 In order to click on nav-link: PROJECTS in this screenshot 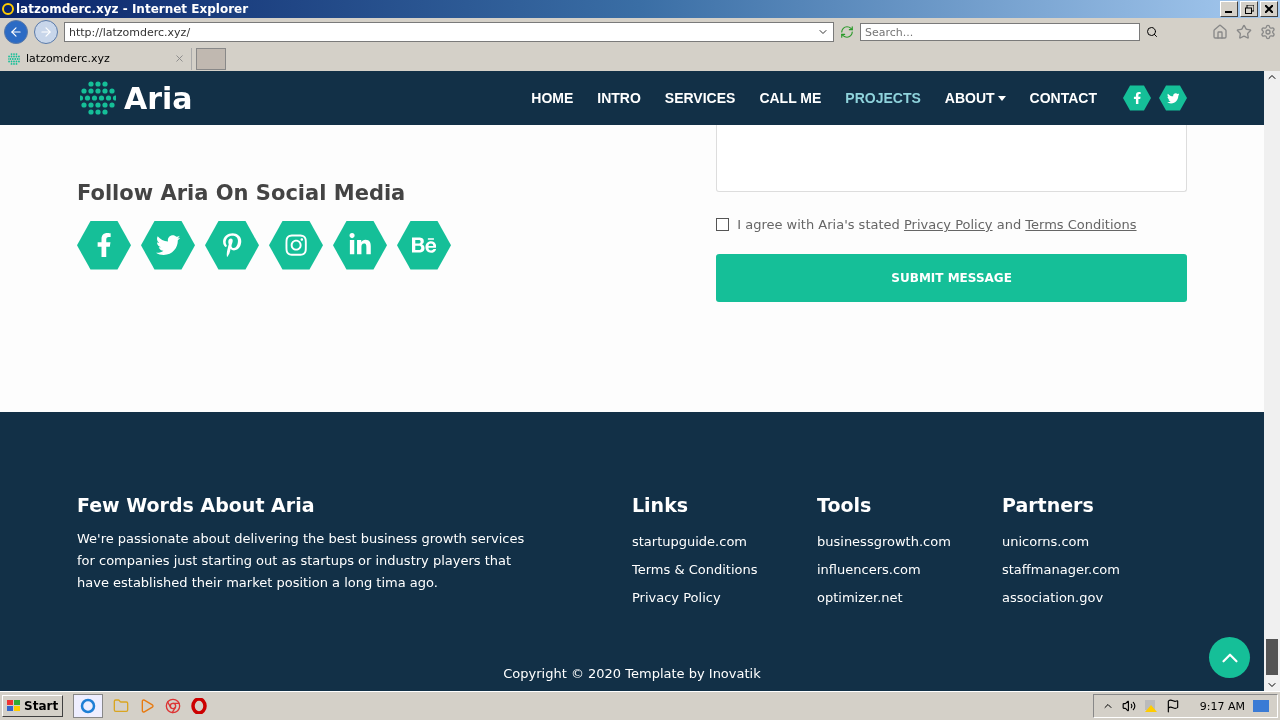, I will do `click(883, 98)`.